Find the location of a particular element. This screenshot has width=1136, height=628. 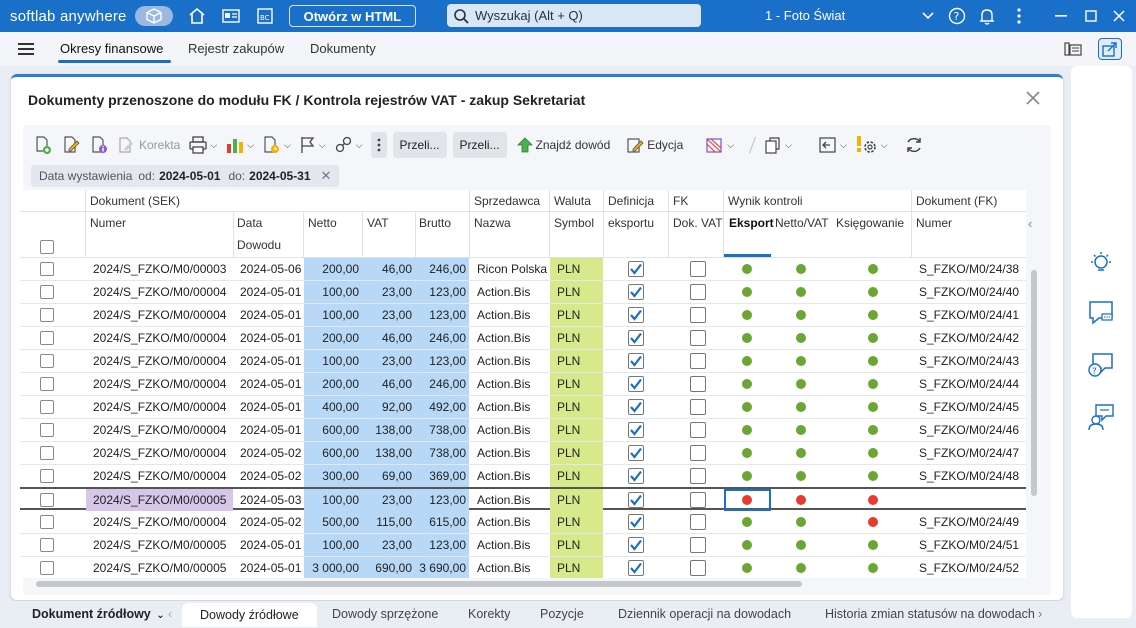

select-all-checkbox is located at coordinates (47, 247).